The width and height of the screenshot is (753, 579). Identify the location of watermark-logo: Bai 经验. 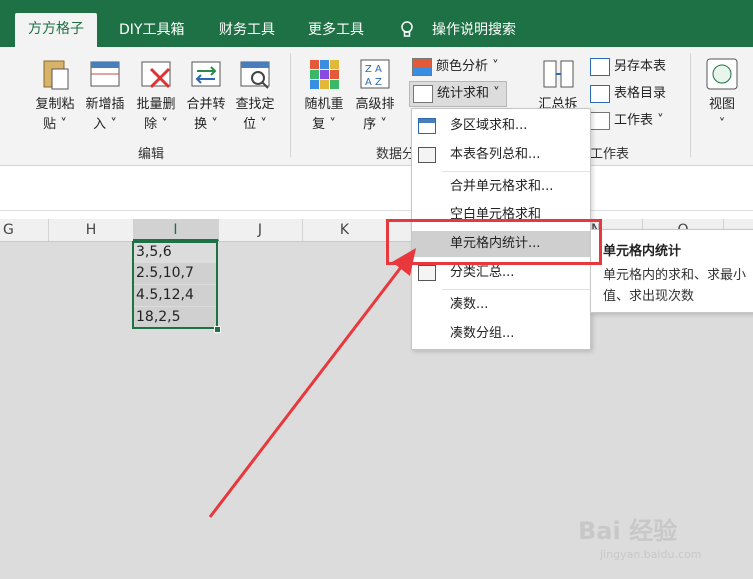
(628, 531).